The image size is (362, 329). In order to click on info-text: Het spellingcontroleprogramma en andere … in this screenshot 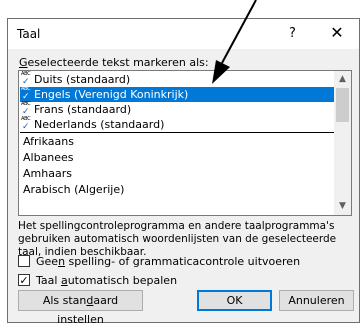, I will do `click(177, 239)`.